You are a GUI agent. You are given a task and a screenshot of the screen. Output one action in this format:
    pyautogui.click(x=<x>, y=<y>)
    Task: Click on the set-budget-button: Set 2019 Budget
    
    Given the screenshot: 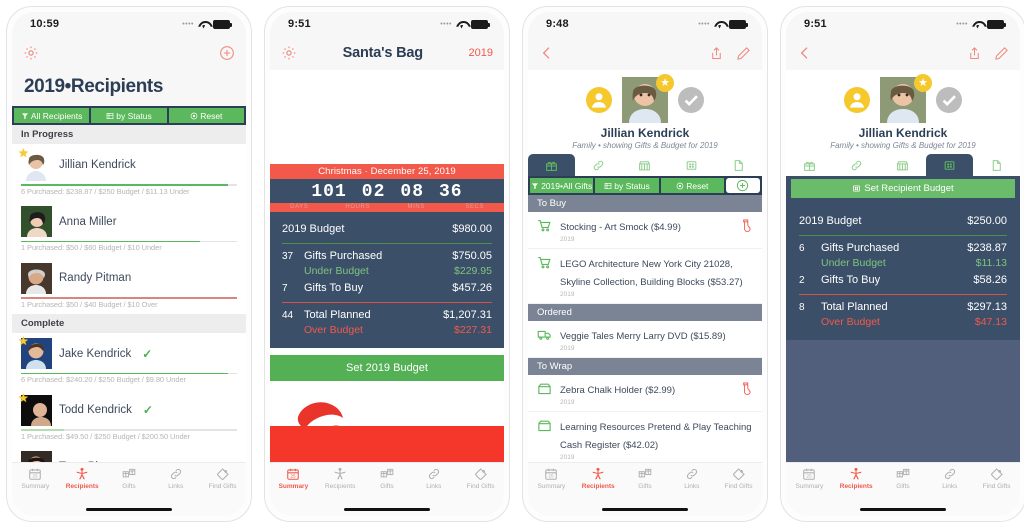 What is the action you would take?
    pyautogui.click(x=387, y=368)
    